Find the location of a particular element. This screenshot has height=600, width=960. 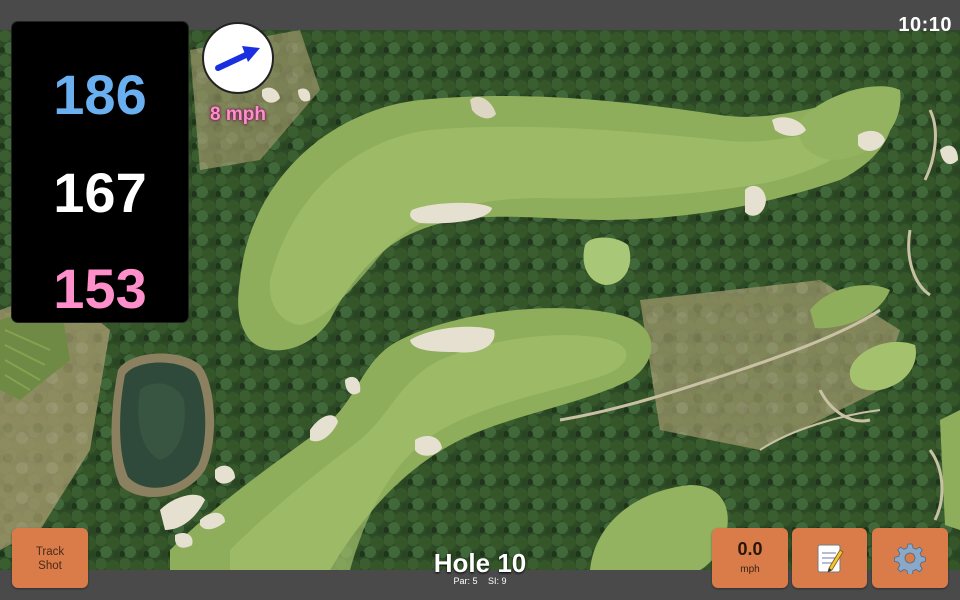

notes-button is located at coordinates (829, 558).